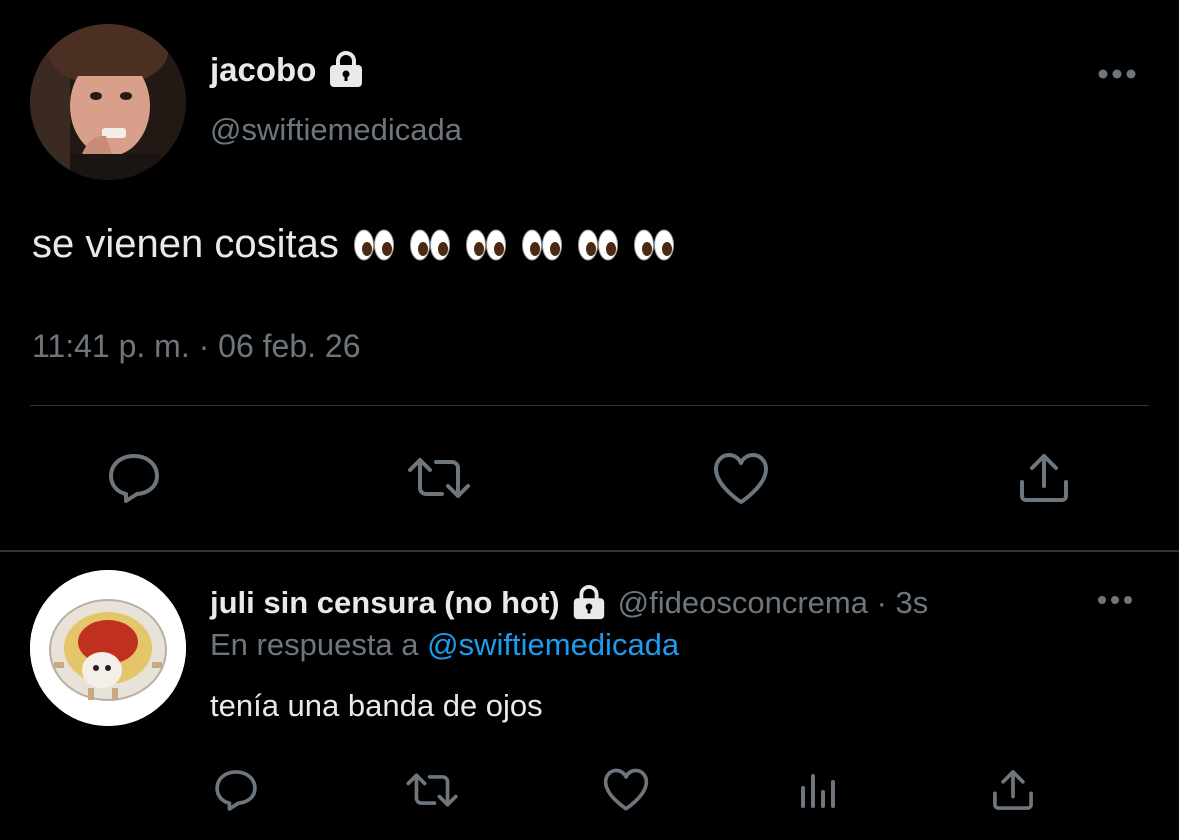  I want to click on author-name-row: jacobo, so click(288, 70).